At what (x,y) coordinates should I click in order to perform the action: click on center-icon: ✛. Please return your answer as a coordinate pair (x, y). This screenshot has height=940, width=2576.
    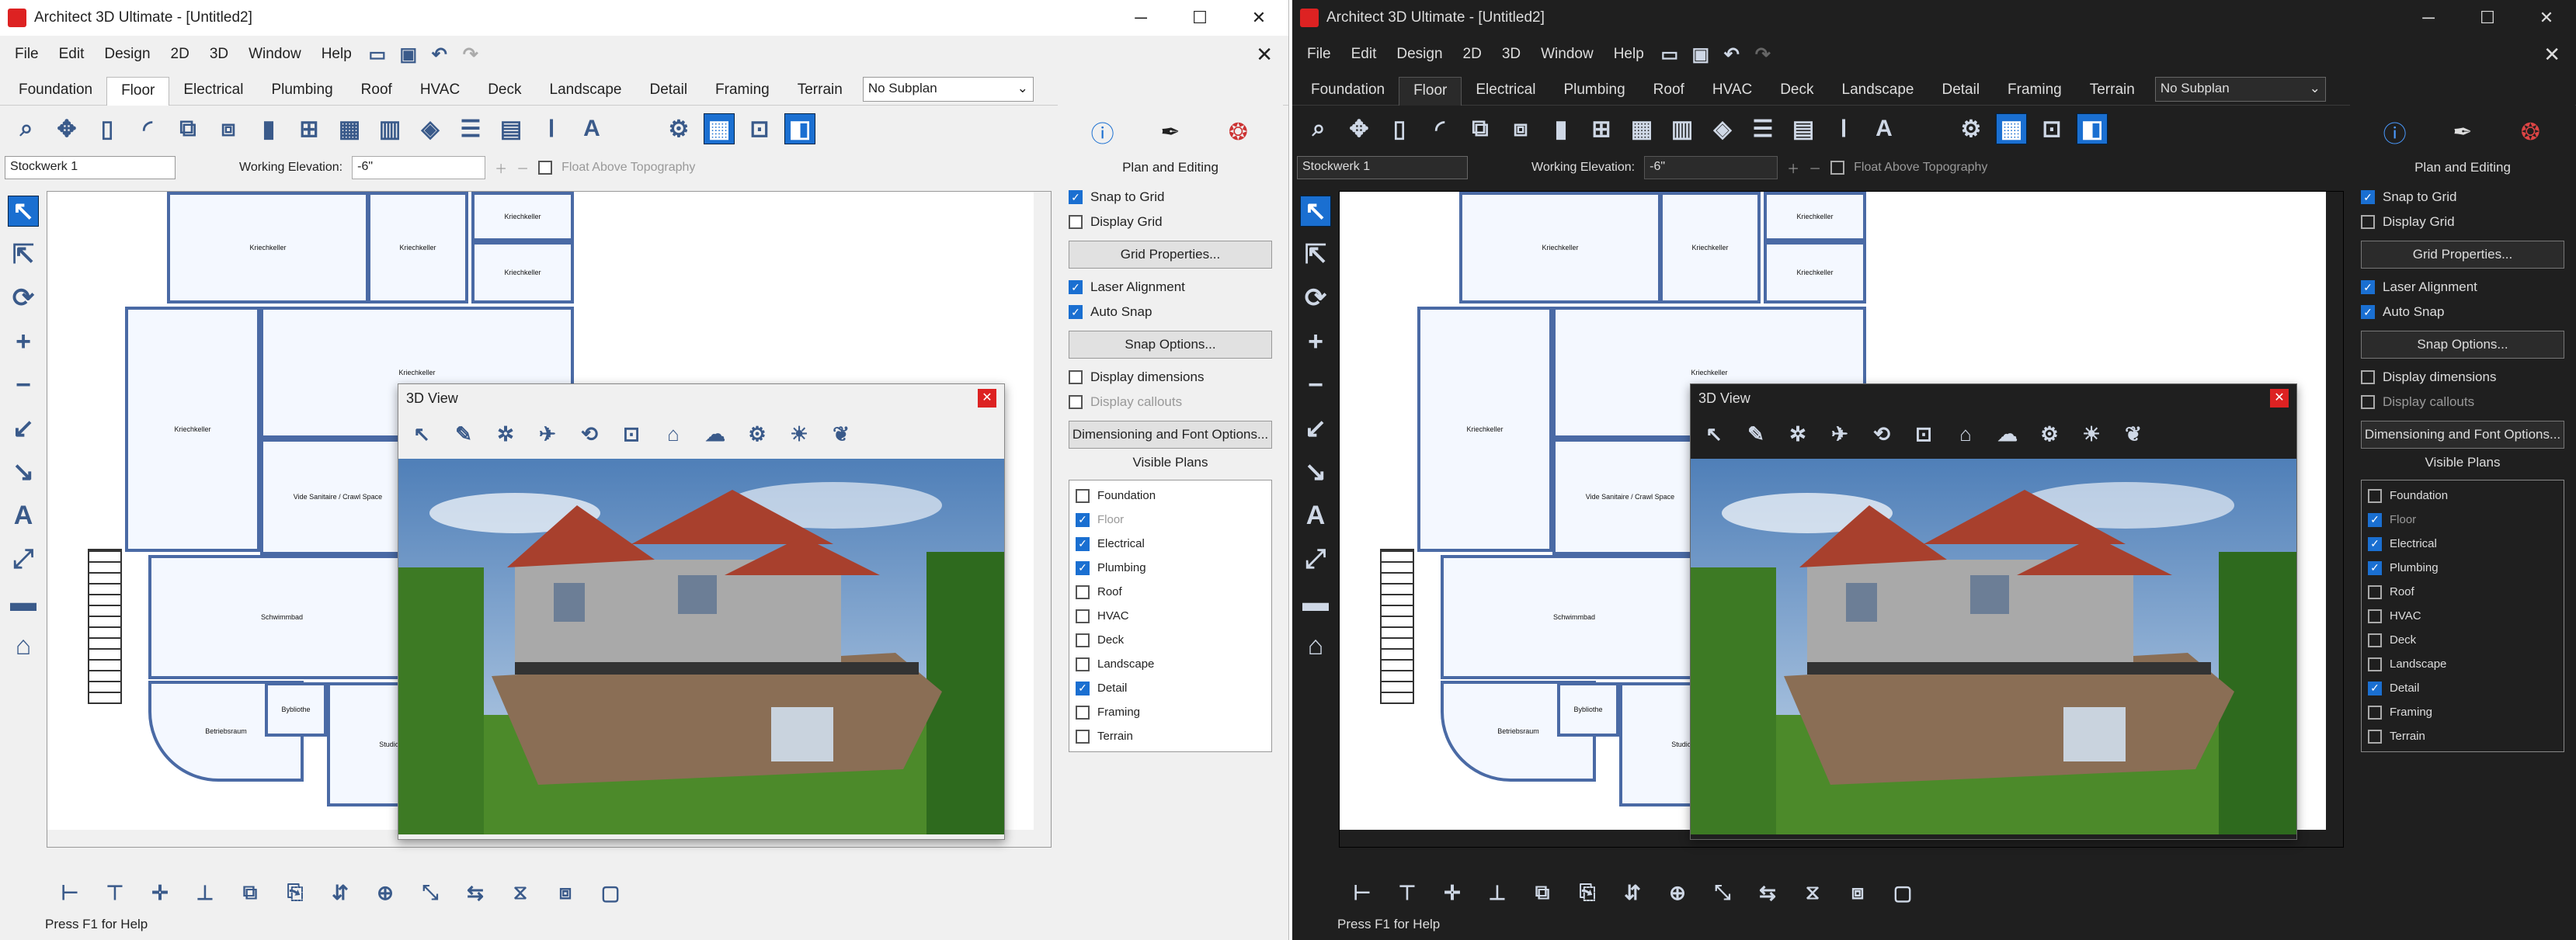
    Looking at the image, I should click on (160, 892).